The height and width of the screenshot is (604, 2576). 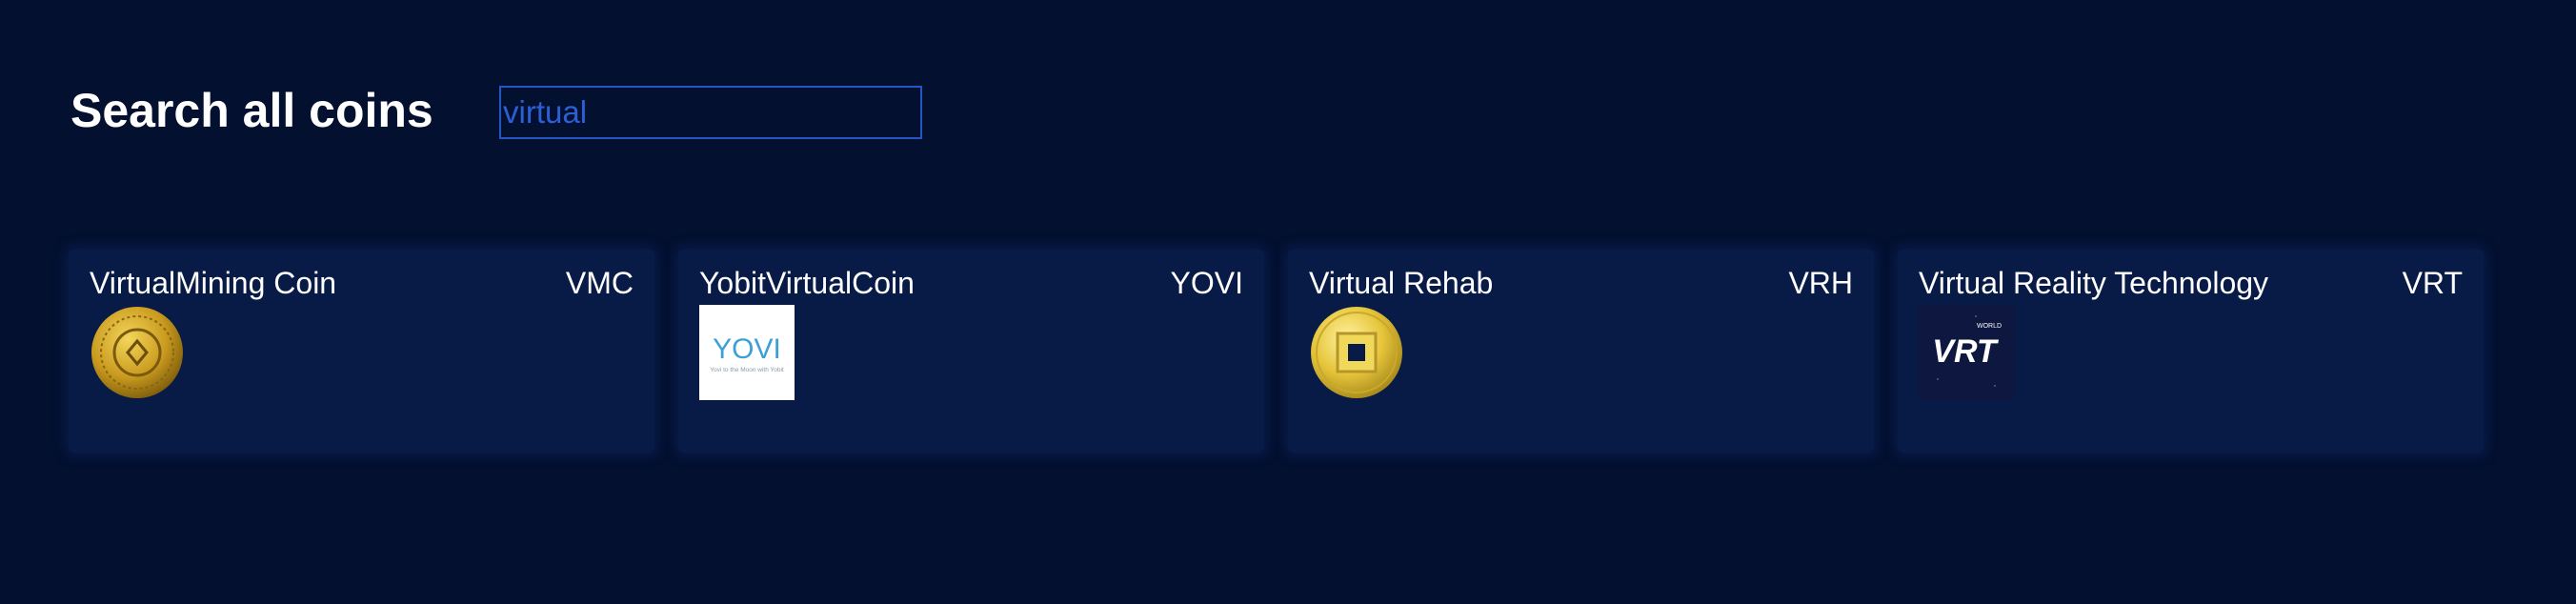 I want to click on yovi-logo-tagline: Yovi to the Moon with Yobit, so click(x=747, y=370).